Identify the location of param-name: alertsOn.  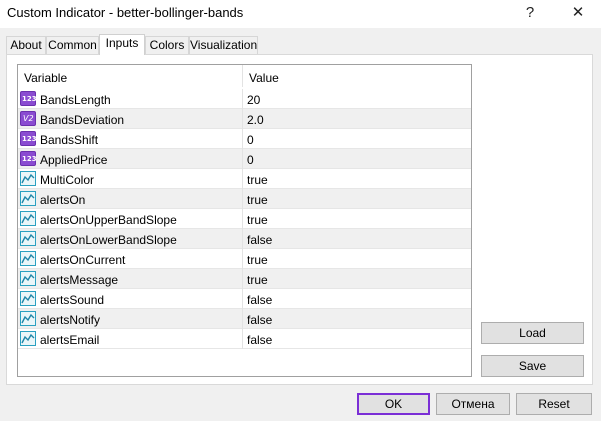
(63, 200).